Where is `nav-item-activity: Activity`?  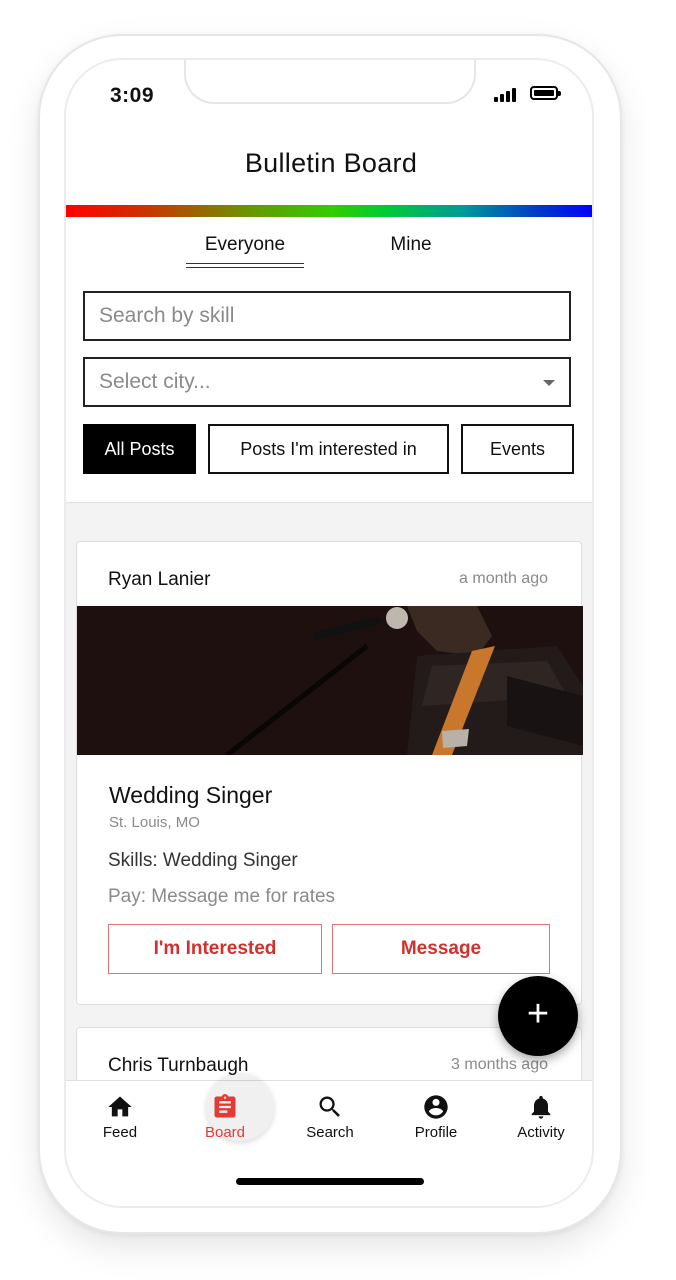
nav-item-activity: Activity is located at coordinates (541, 1117).